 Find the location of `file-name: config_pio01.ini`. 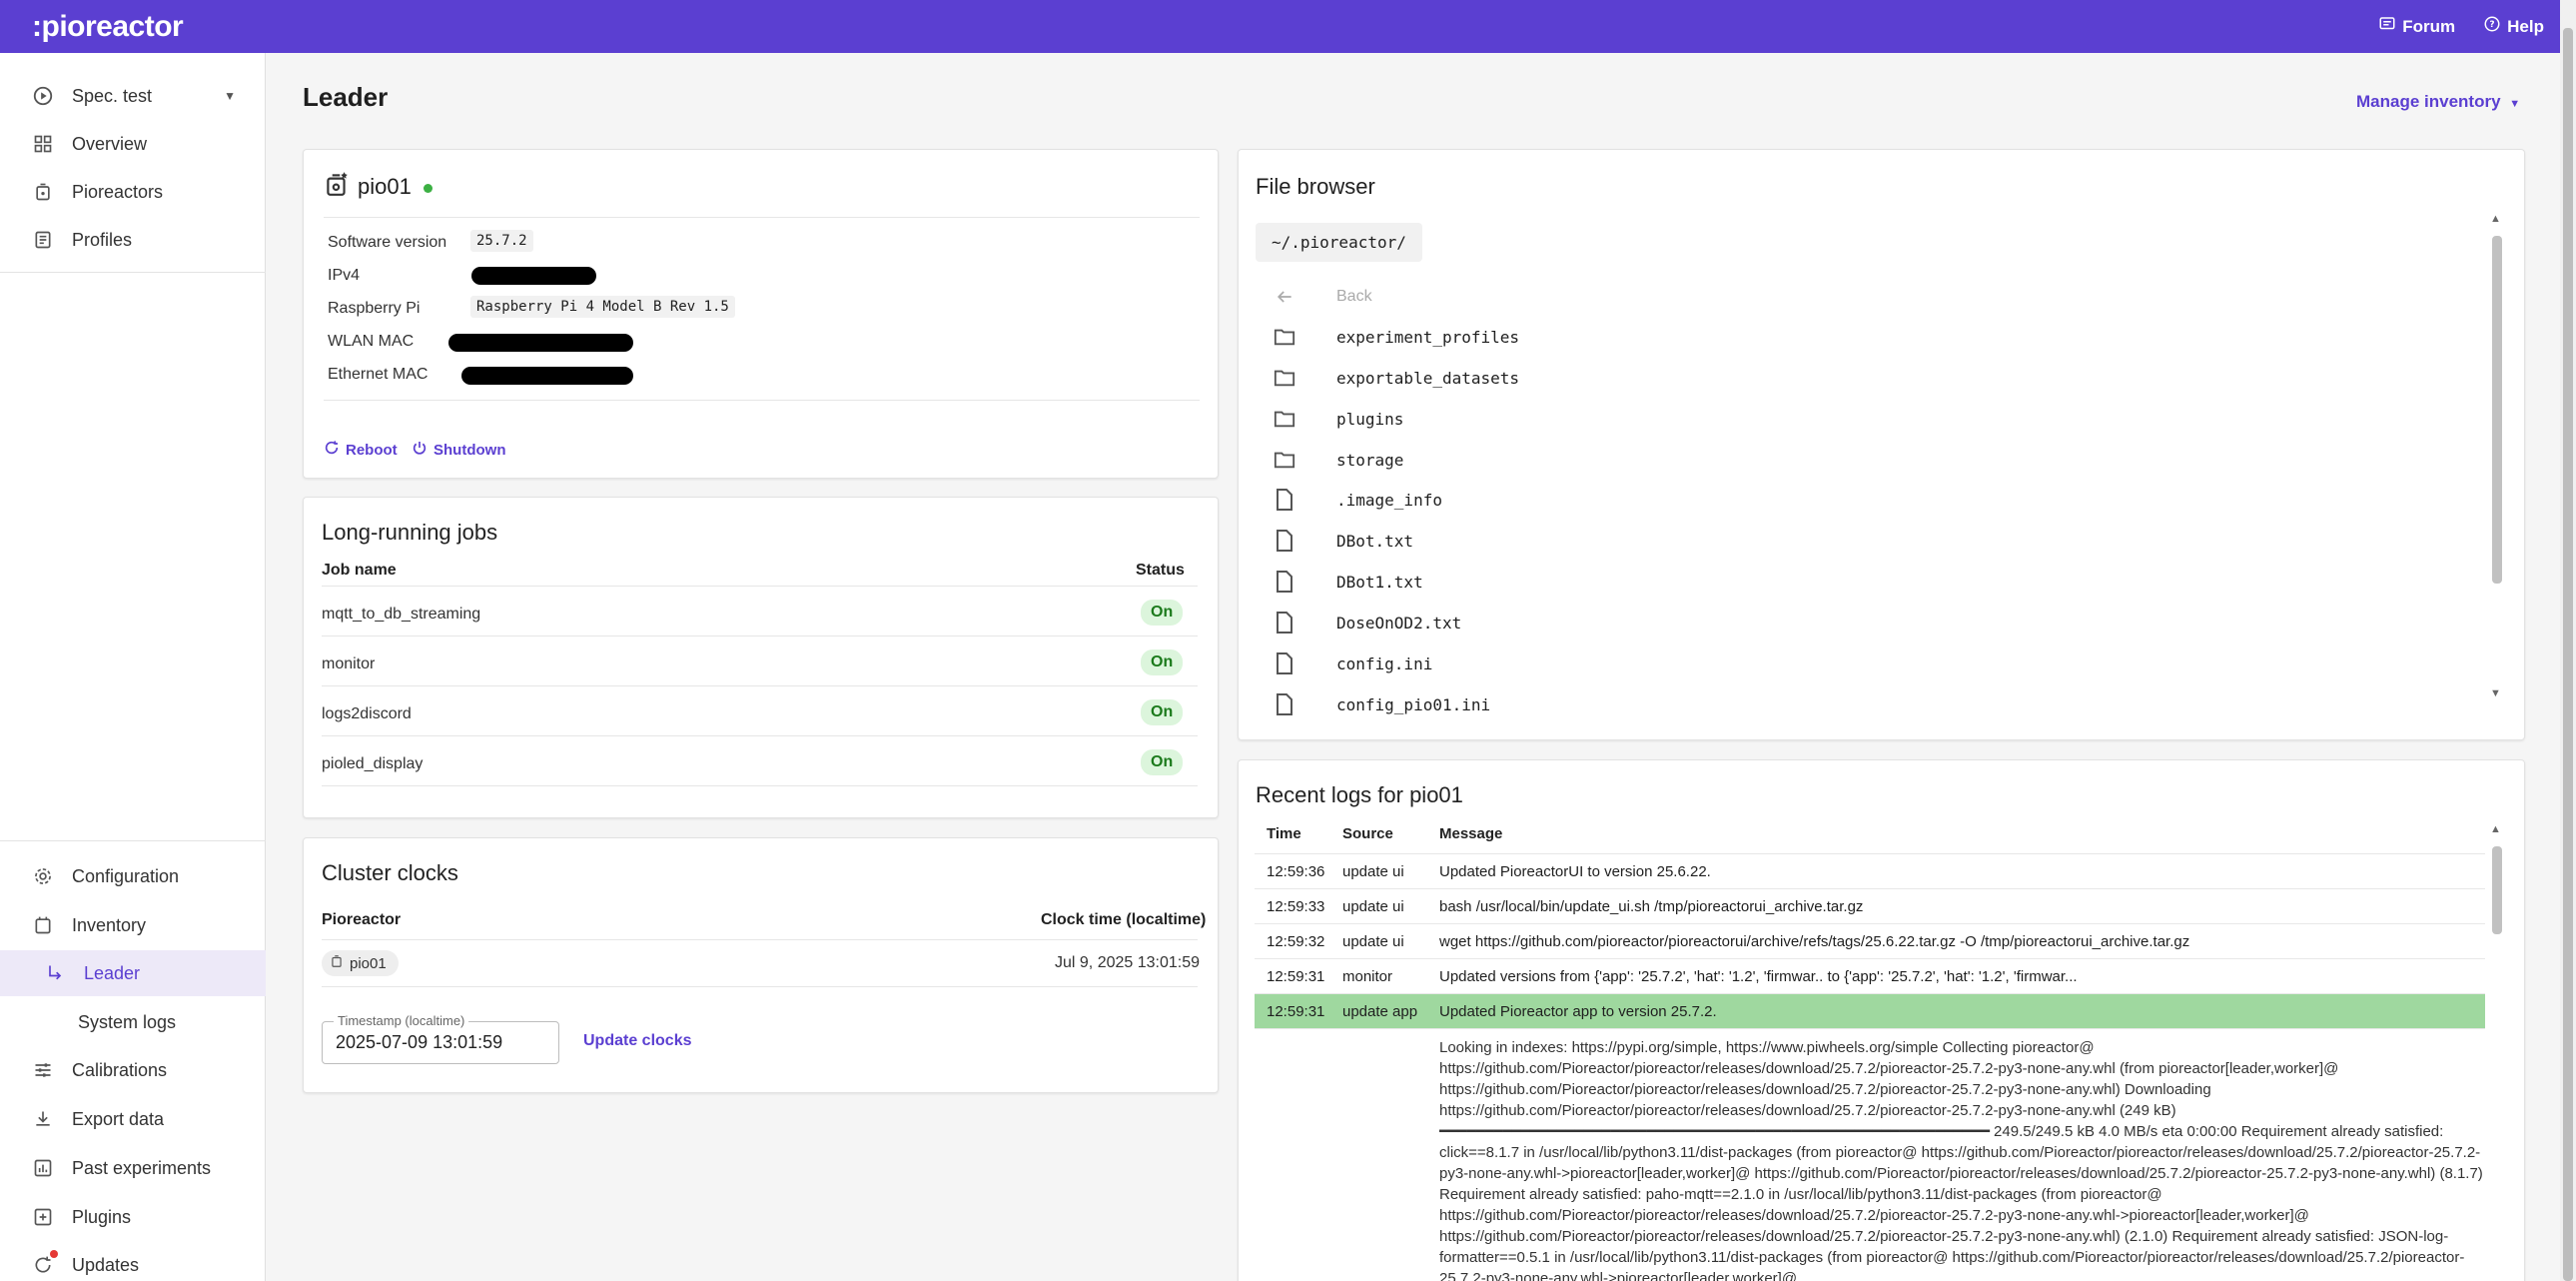

file-name: config_pio01.ini is located at coordinates (1413, 704).